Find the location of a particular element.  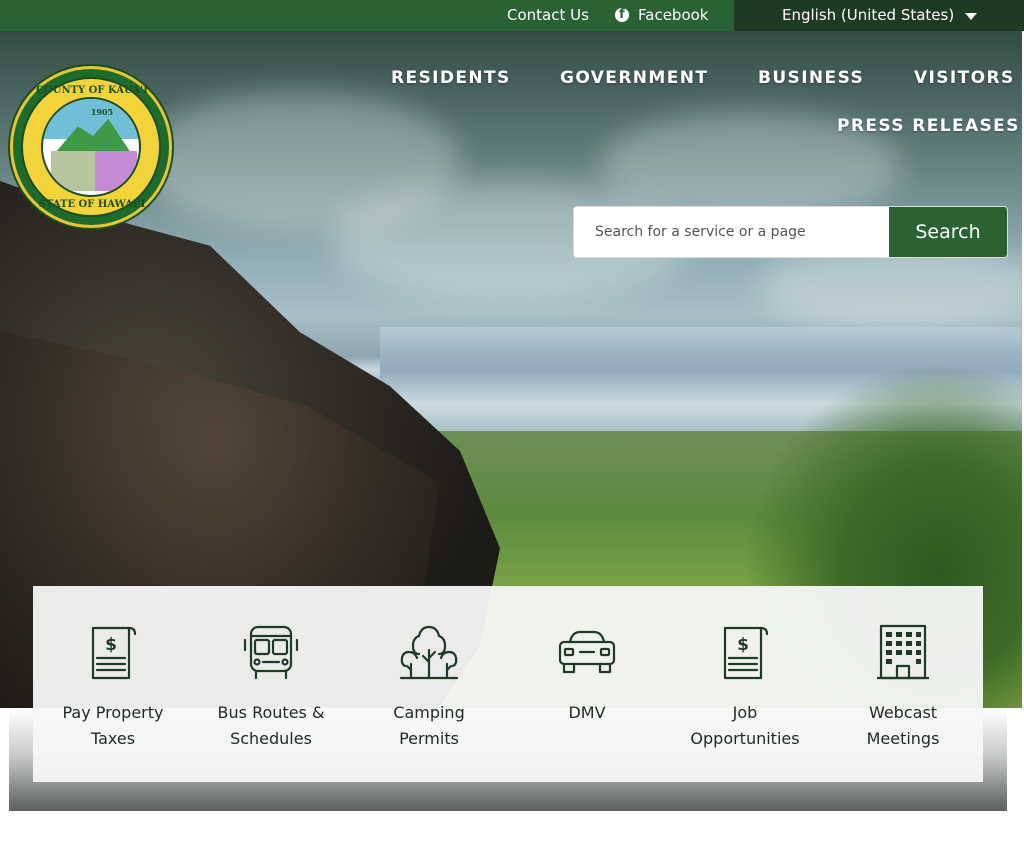

seal-text-top: COUNTY OF KAUA'I is located at coordinates (92, 90).